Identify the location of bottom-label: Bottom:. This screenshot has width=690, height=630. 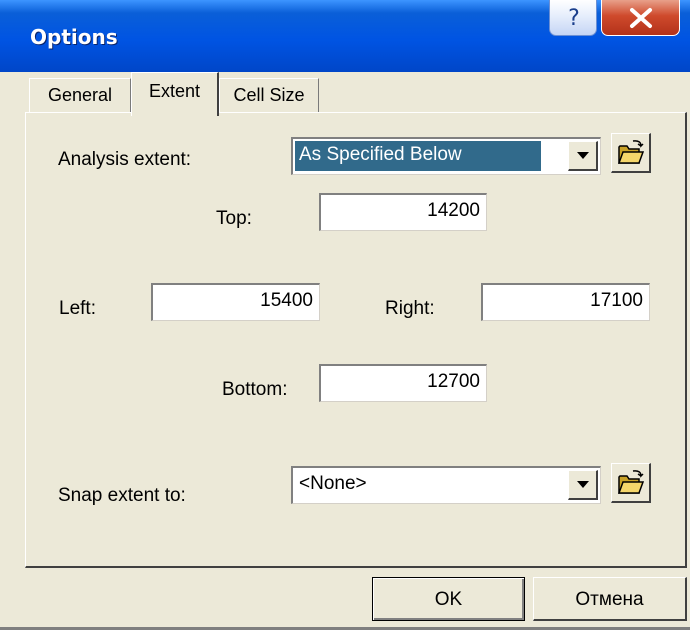
(255, 389).